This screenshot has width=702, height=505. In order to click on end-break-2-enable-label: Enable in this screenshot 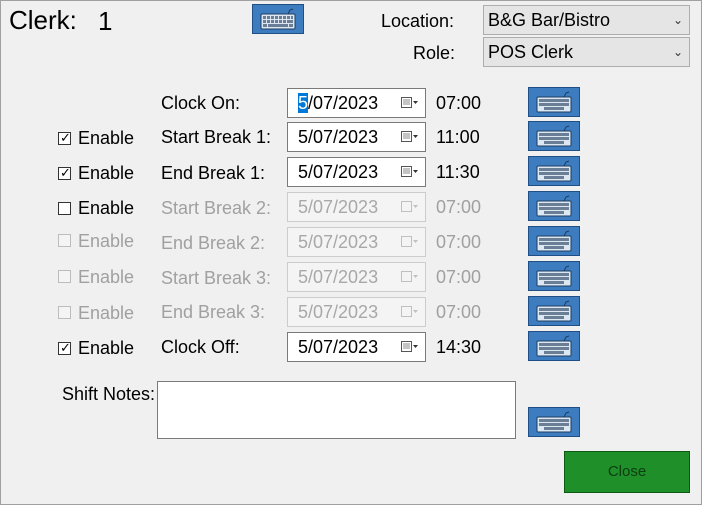, I will do `click(106, 241)`.